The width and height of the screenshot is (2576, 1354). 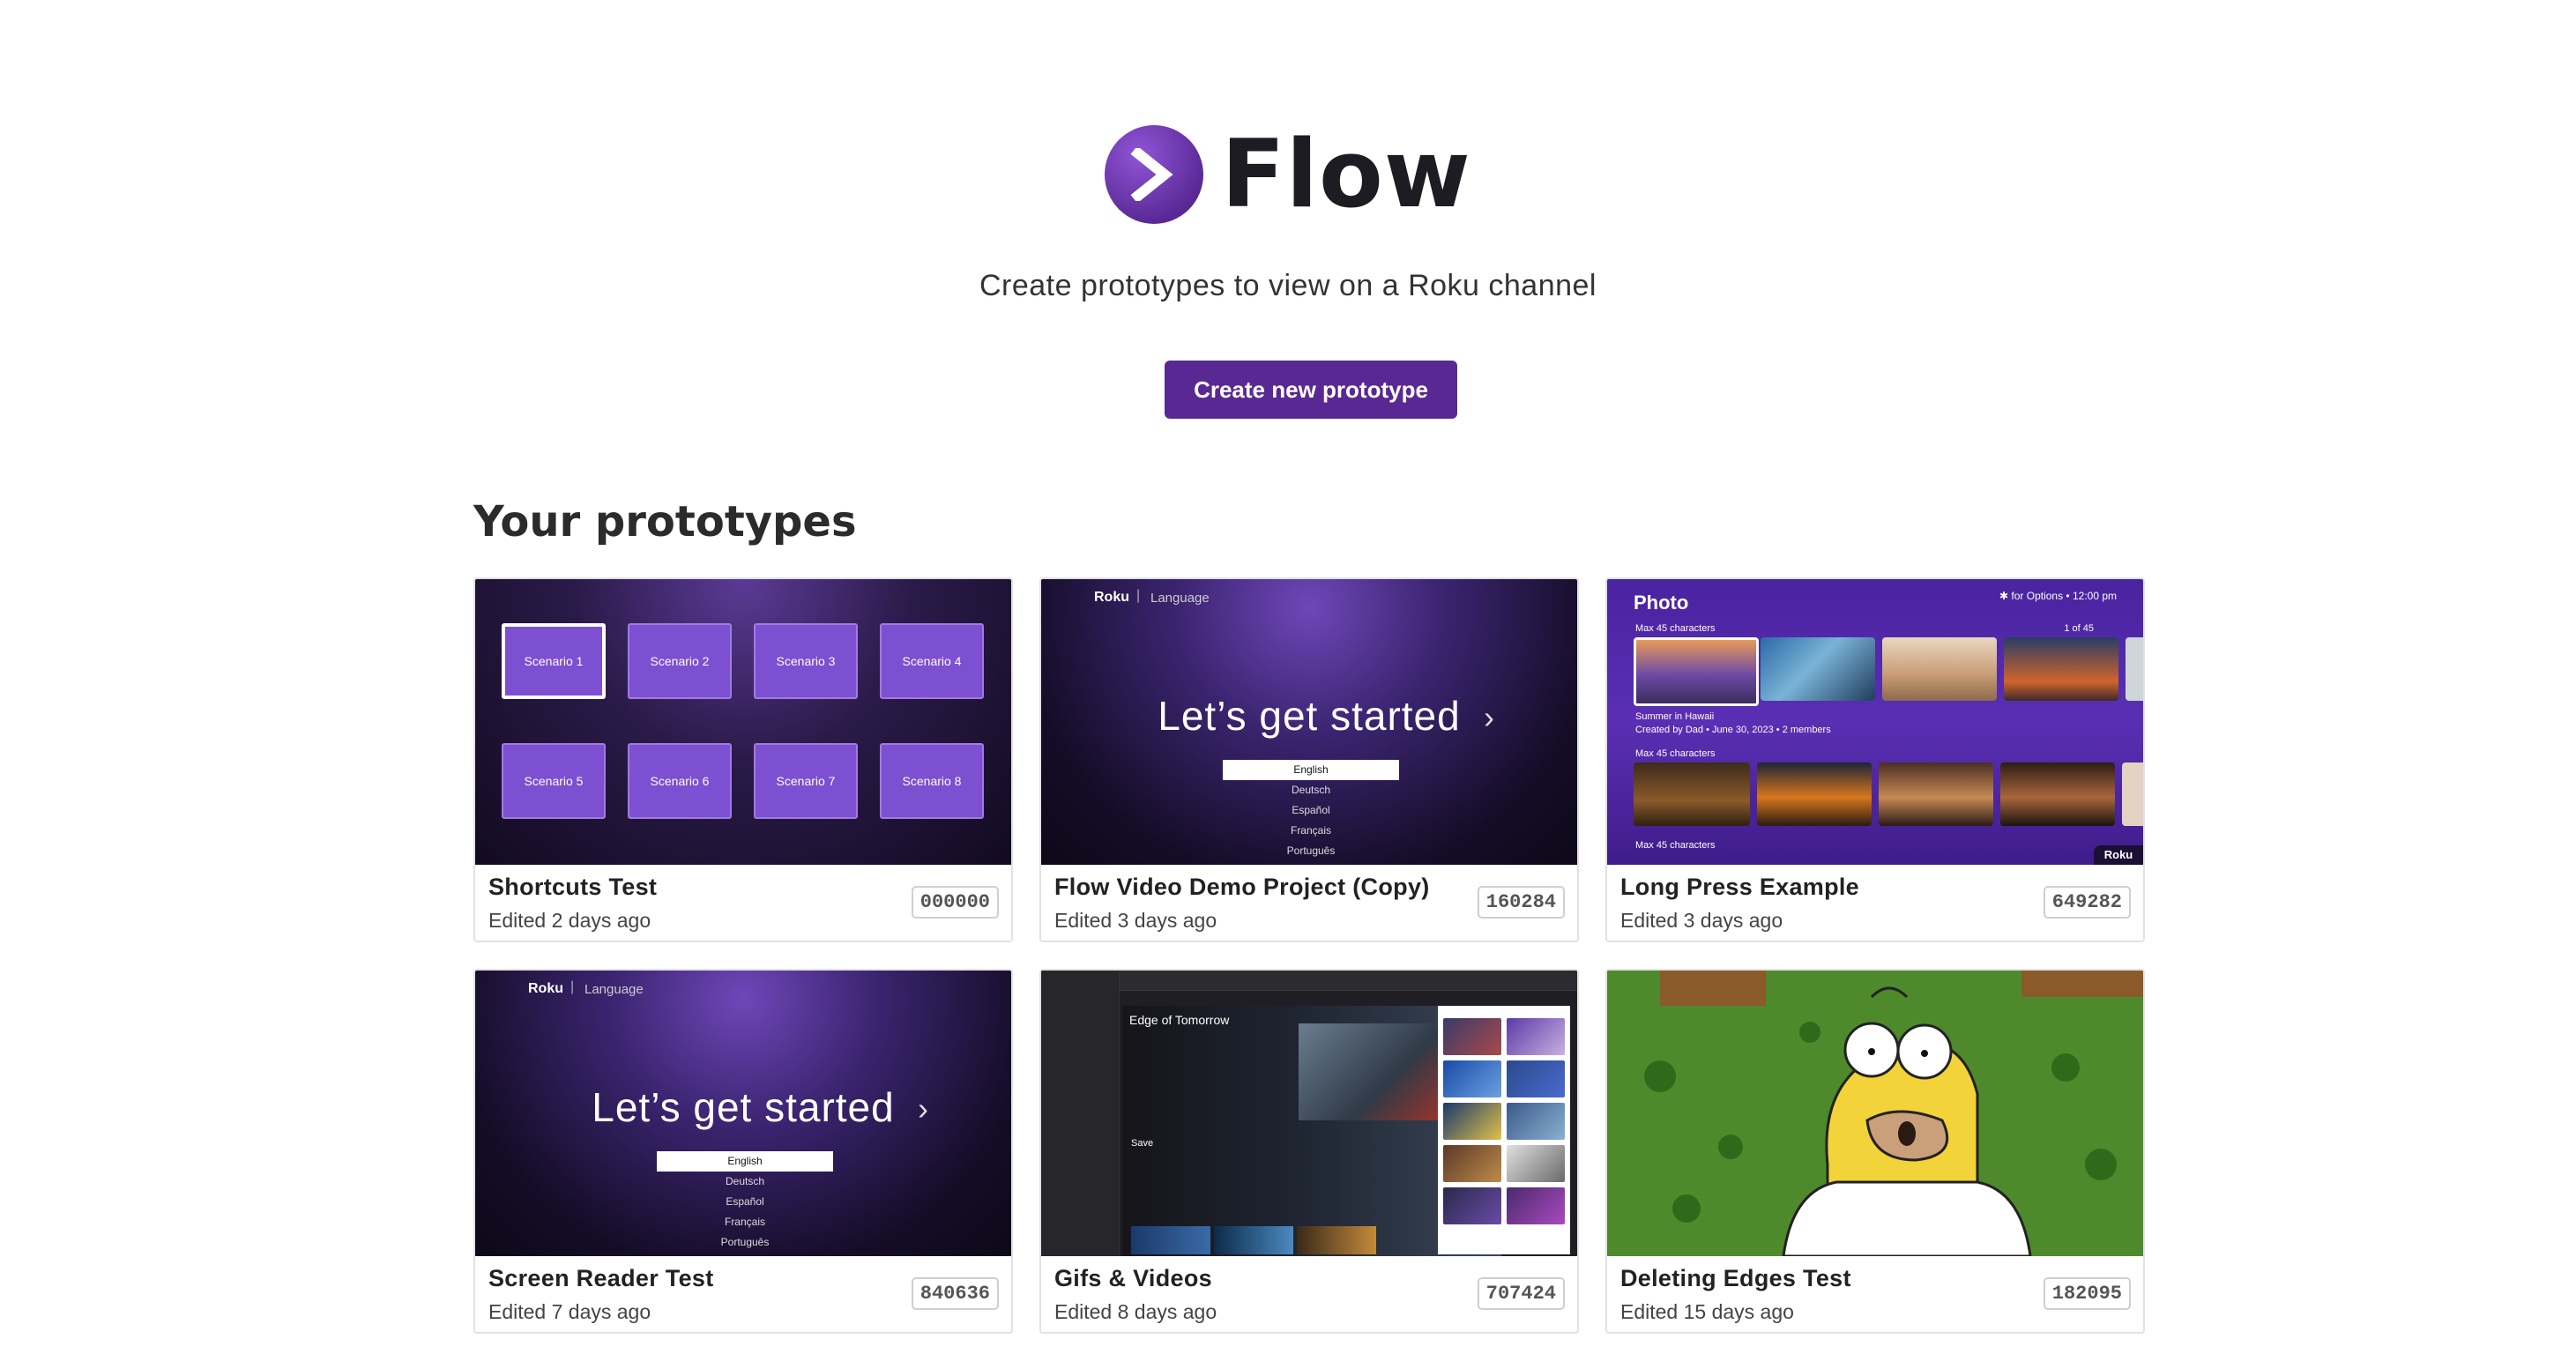 What do you see at coordinates (2058, 596) in the screenshot?
I see `photo-meta: ✱ for Options • 12:00 pm` at bounding box center [2058, 596].